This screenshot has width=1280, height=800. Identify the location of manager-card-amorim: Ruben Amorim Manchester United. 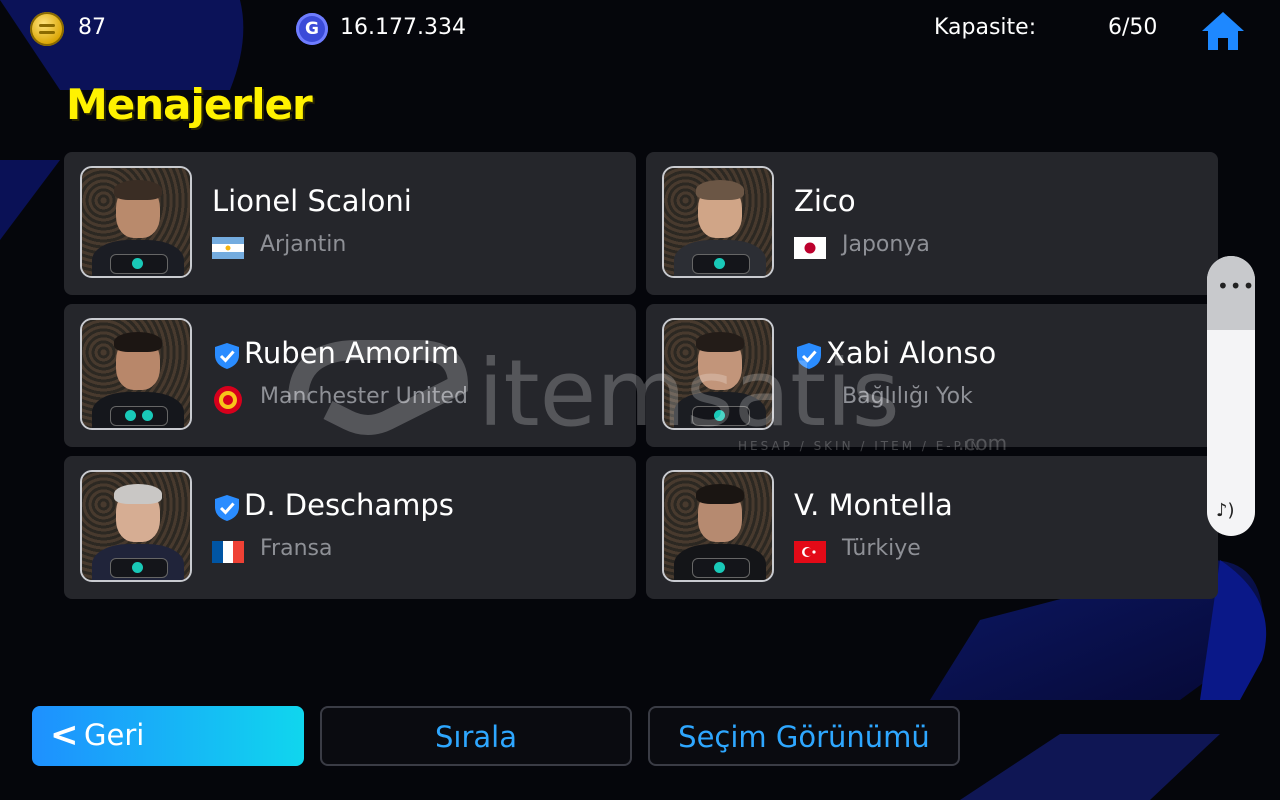
(350, 375).